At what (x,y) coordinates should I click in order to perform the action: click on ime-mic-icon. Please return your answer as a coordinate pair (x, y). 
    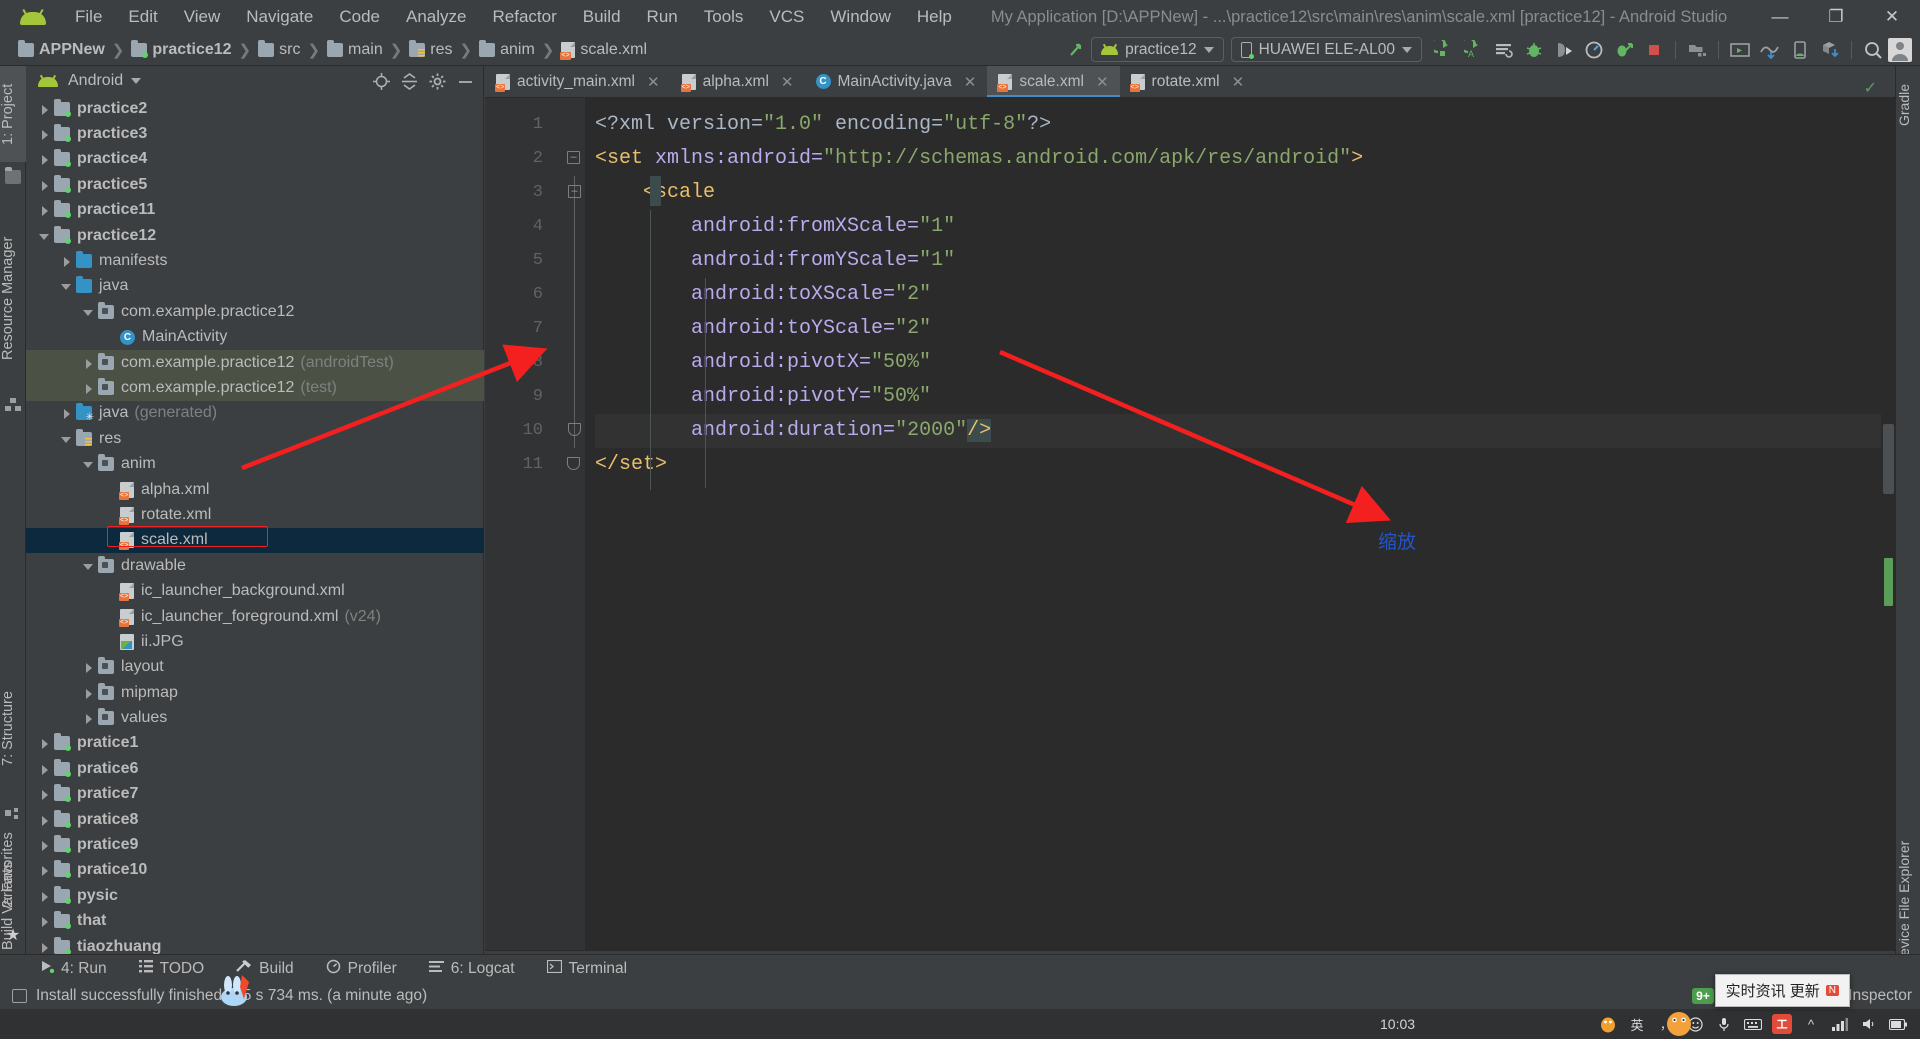
    Looking at the image, I should click on (1724, 1024).